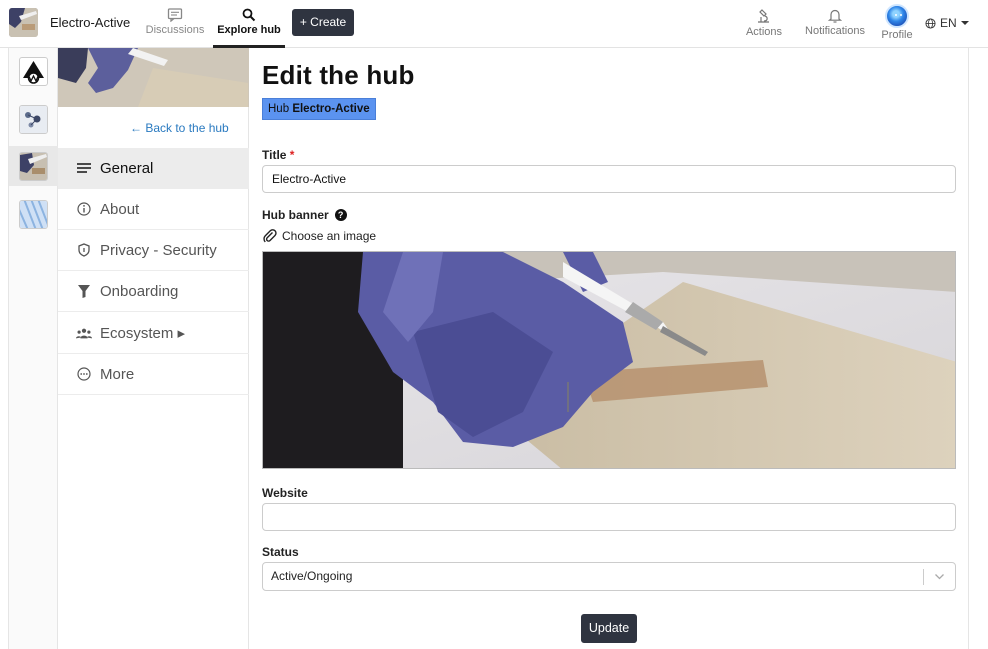 This screenshot has width=988, height=649. What do you see at coordinates (84, 250) in the screenshot?
I see `shield-icon` at bounding box center [84, 250].